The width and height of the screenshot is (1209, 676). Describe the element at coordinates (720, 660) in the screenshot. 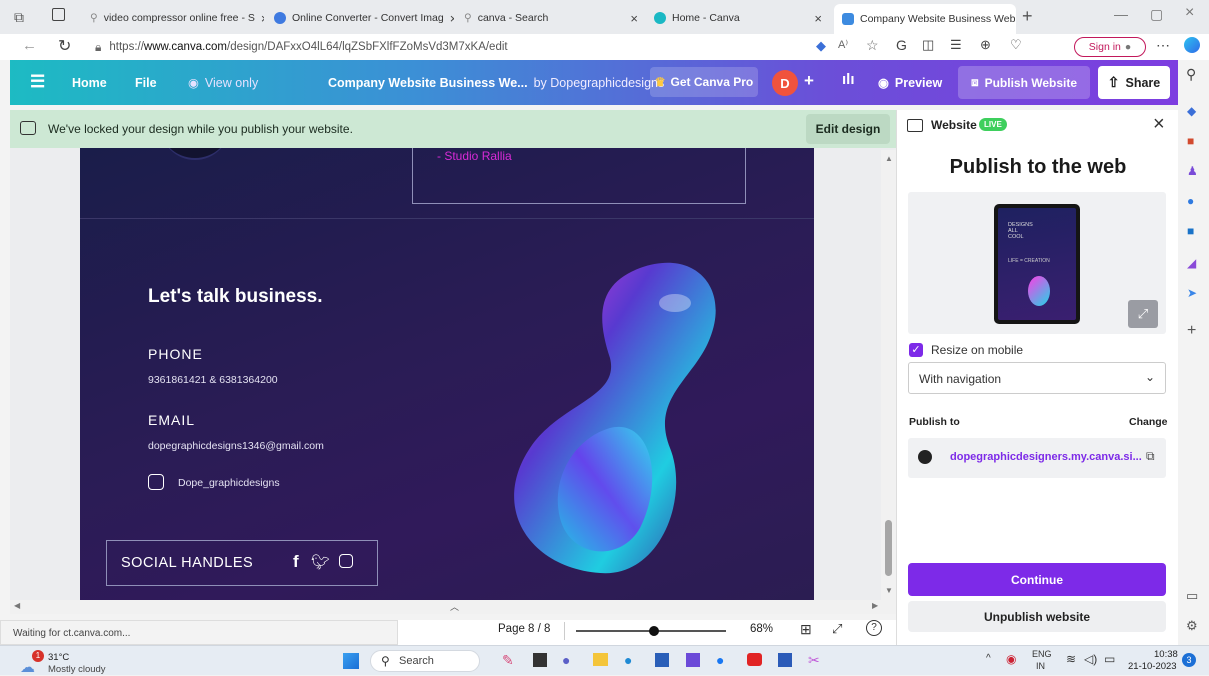

I see `facebook-app-icon: ●` at that location.